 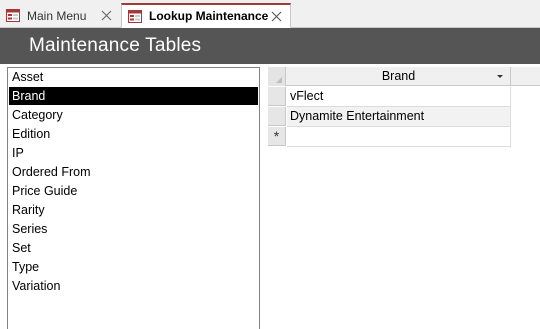 I want to click on document-tab-strip: Main Menu Lookup Maintenance, so click(x=270, y=14).